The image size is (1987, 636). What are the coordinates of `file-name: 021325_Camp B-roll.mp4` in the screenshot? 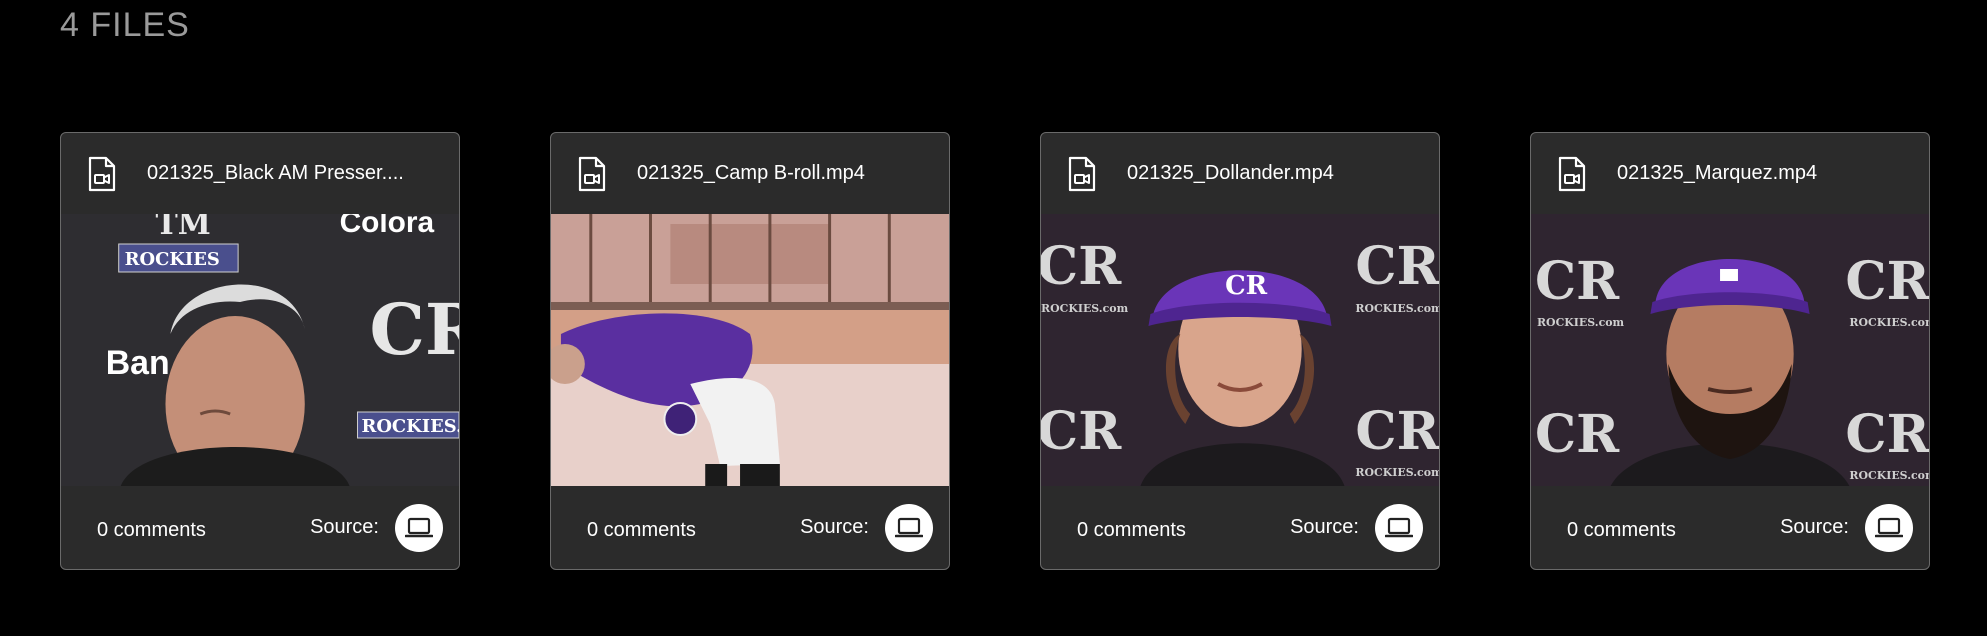 It's located at (751, 173).